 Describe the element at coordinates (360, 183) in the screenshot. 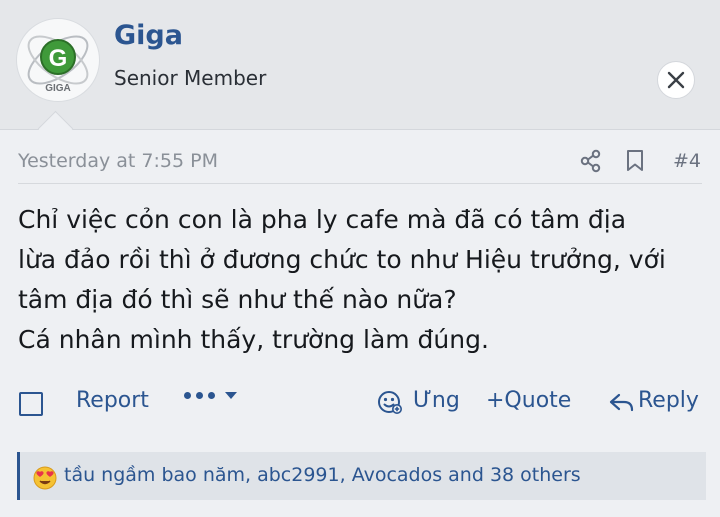

I see `divider` at that location.